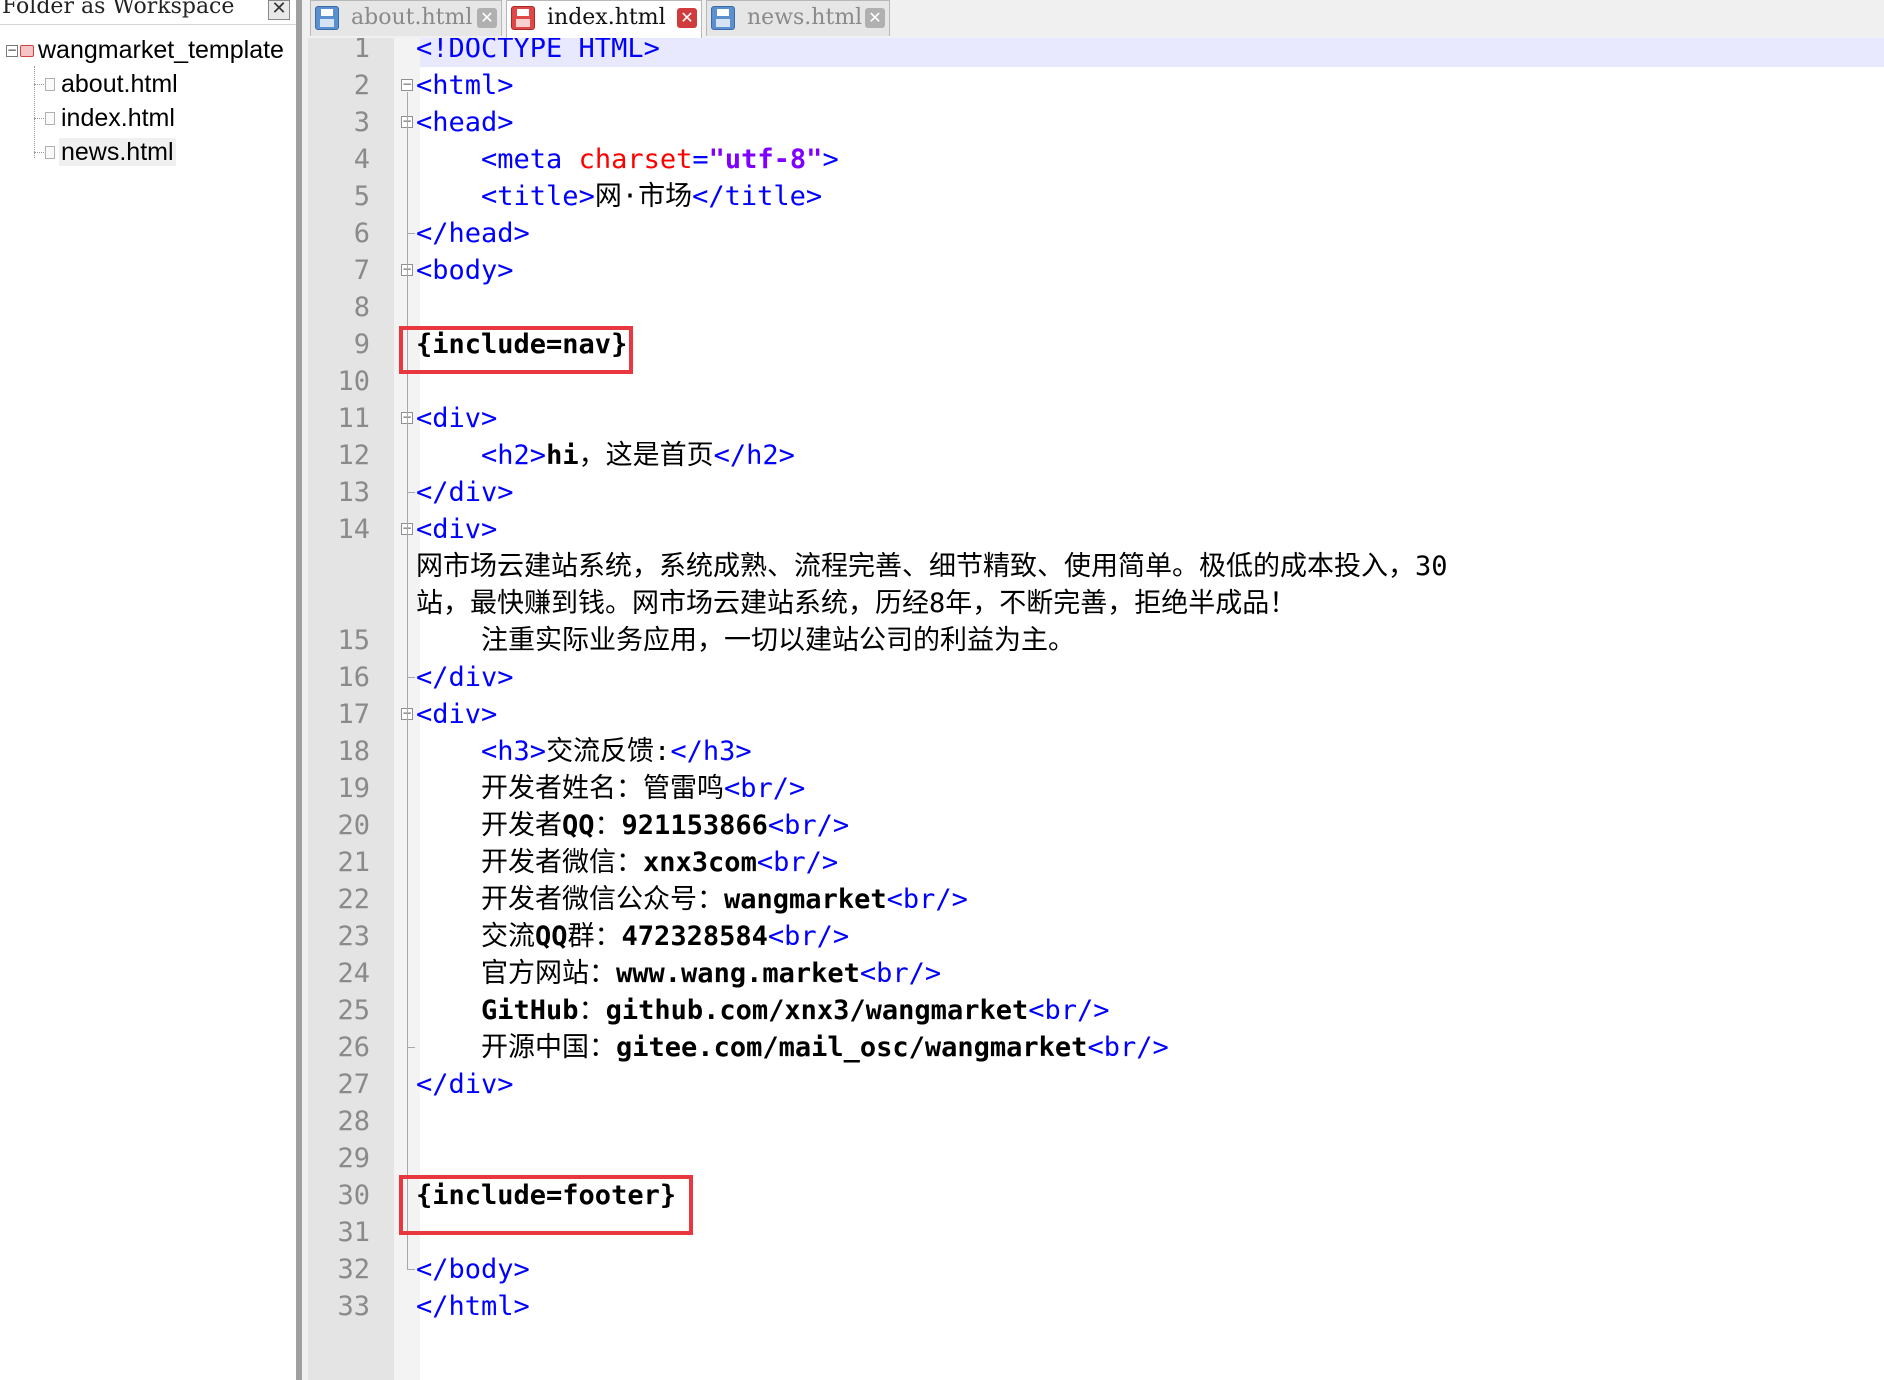  I want to click on line-number: 1, so click(361, 51).